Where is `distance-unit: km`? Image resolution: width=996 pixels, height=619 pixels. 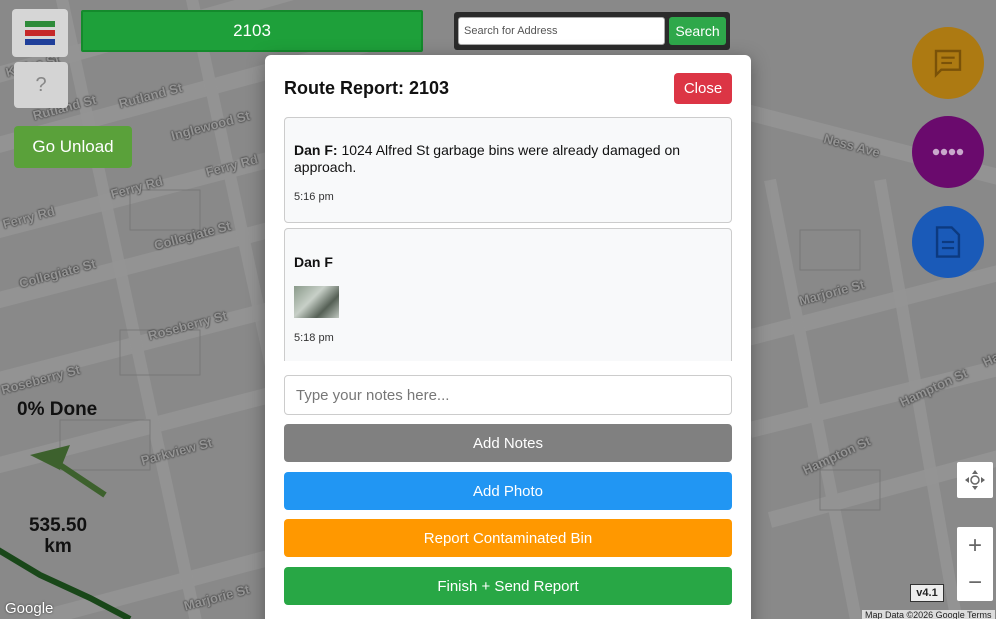
distance-unit: km is located at coordinates (58, 546).